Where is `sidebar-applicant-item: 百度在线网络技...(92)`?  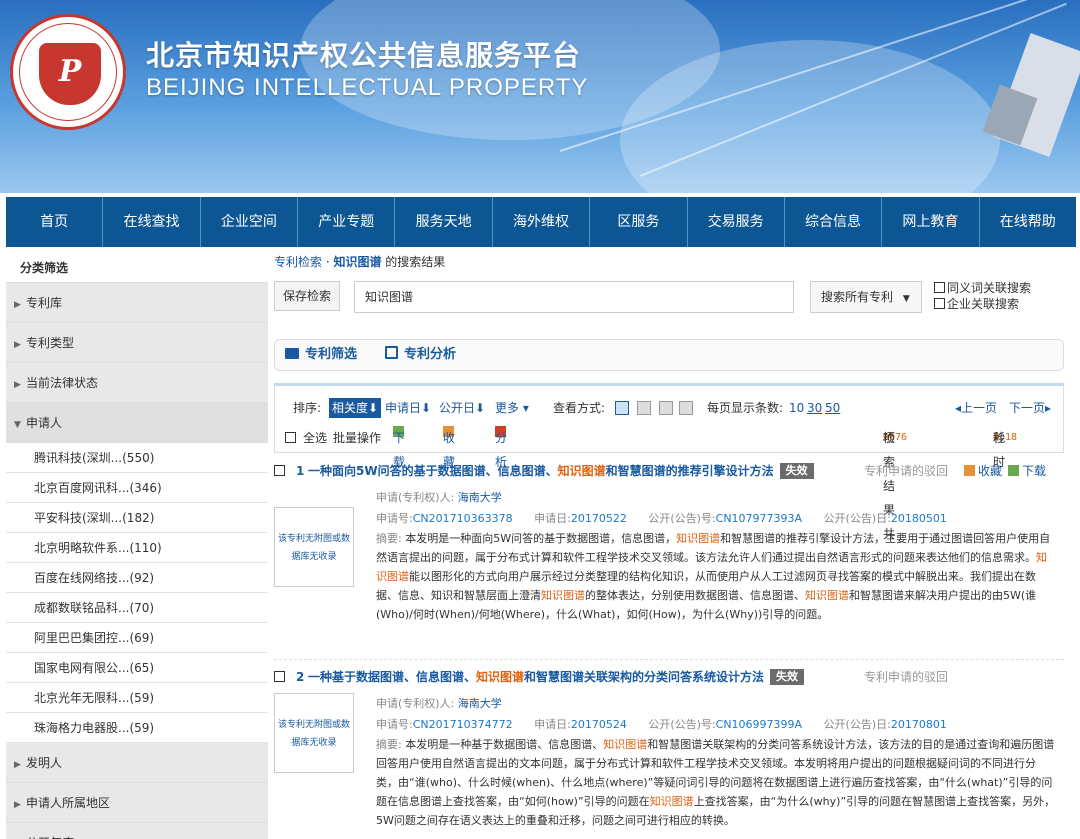 sidebar-applicant-item: 百度在线网络技...(92) is located at coordinates (137, 578).